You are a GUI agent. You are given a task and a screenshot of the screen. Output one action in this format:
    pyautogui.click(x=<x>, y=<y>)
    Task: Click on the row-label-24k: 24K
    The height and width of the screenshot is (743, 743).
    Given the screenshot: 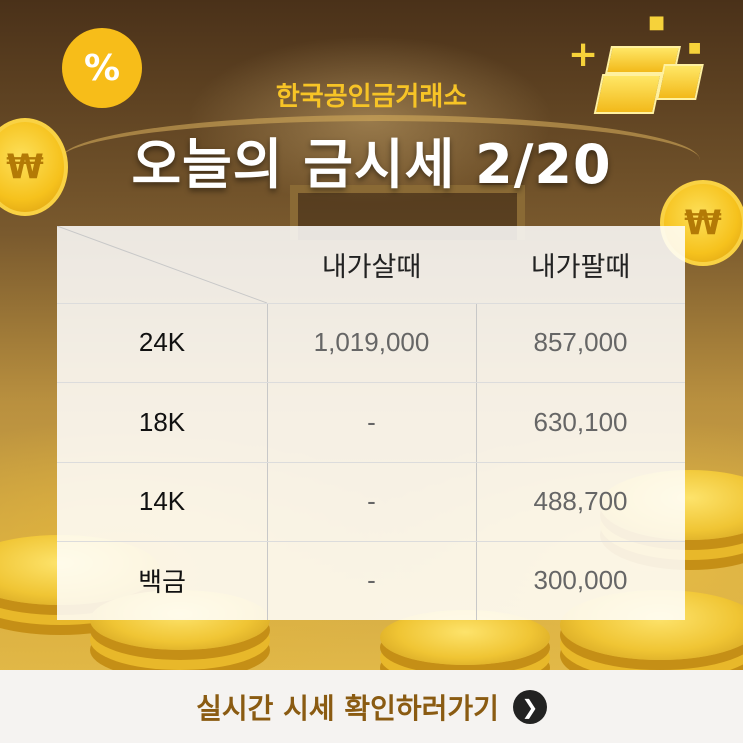 What is the action you would take?
    pyautogui.click(x=162, y=342)
    